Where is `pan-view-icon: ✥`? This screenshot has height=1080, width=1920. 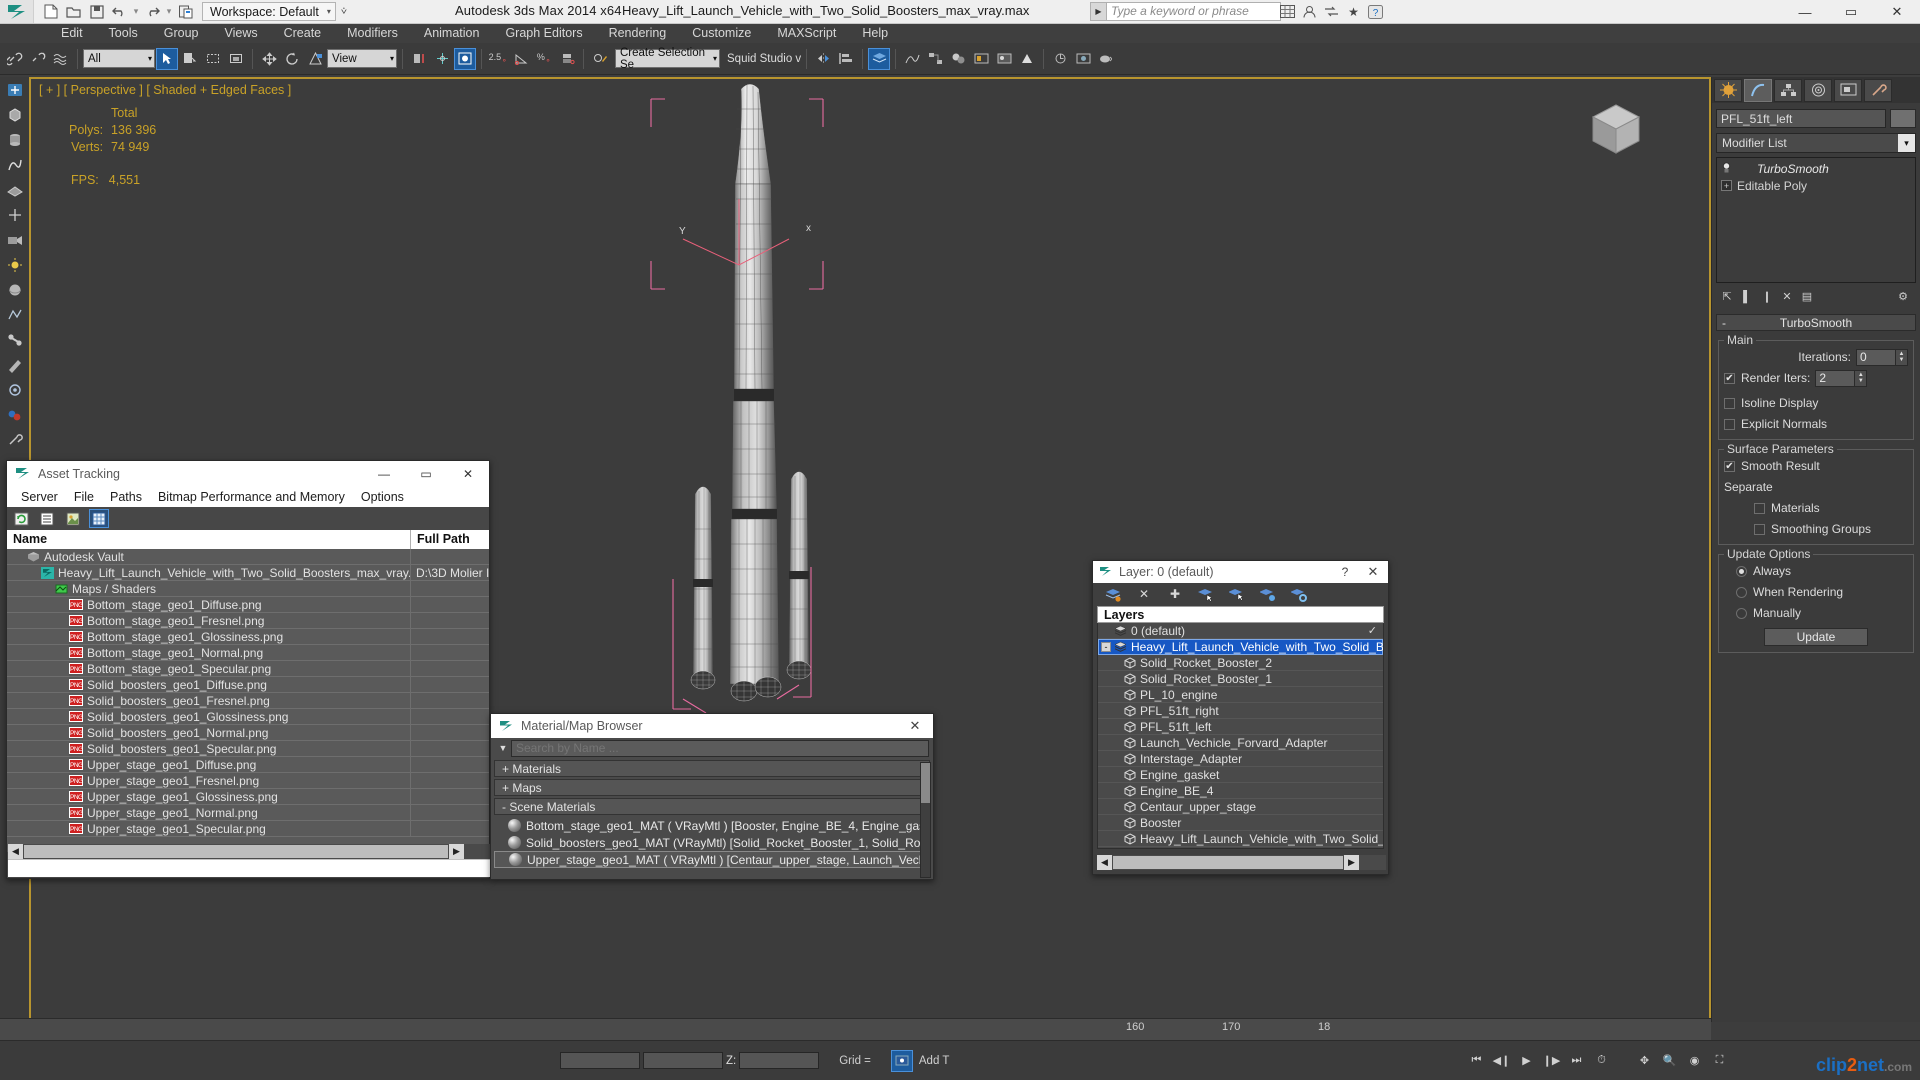
pan-view-icon: ✥ is located at coordinates (1644, 1061).